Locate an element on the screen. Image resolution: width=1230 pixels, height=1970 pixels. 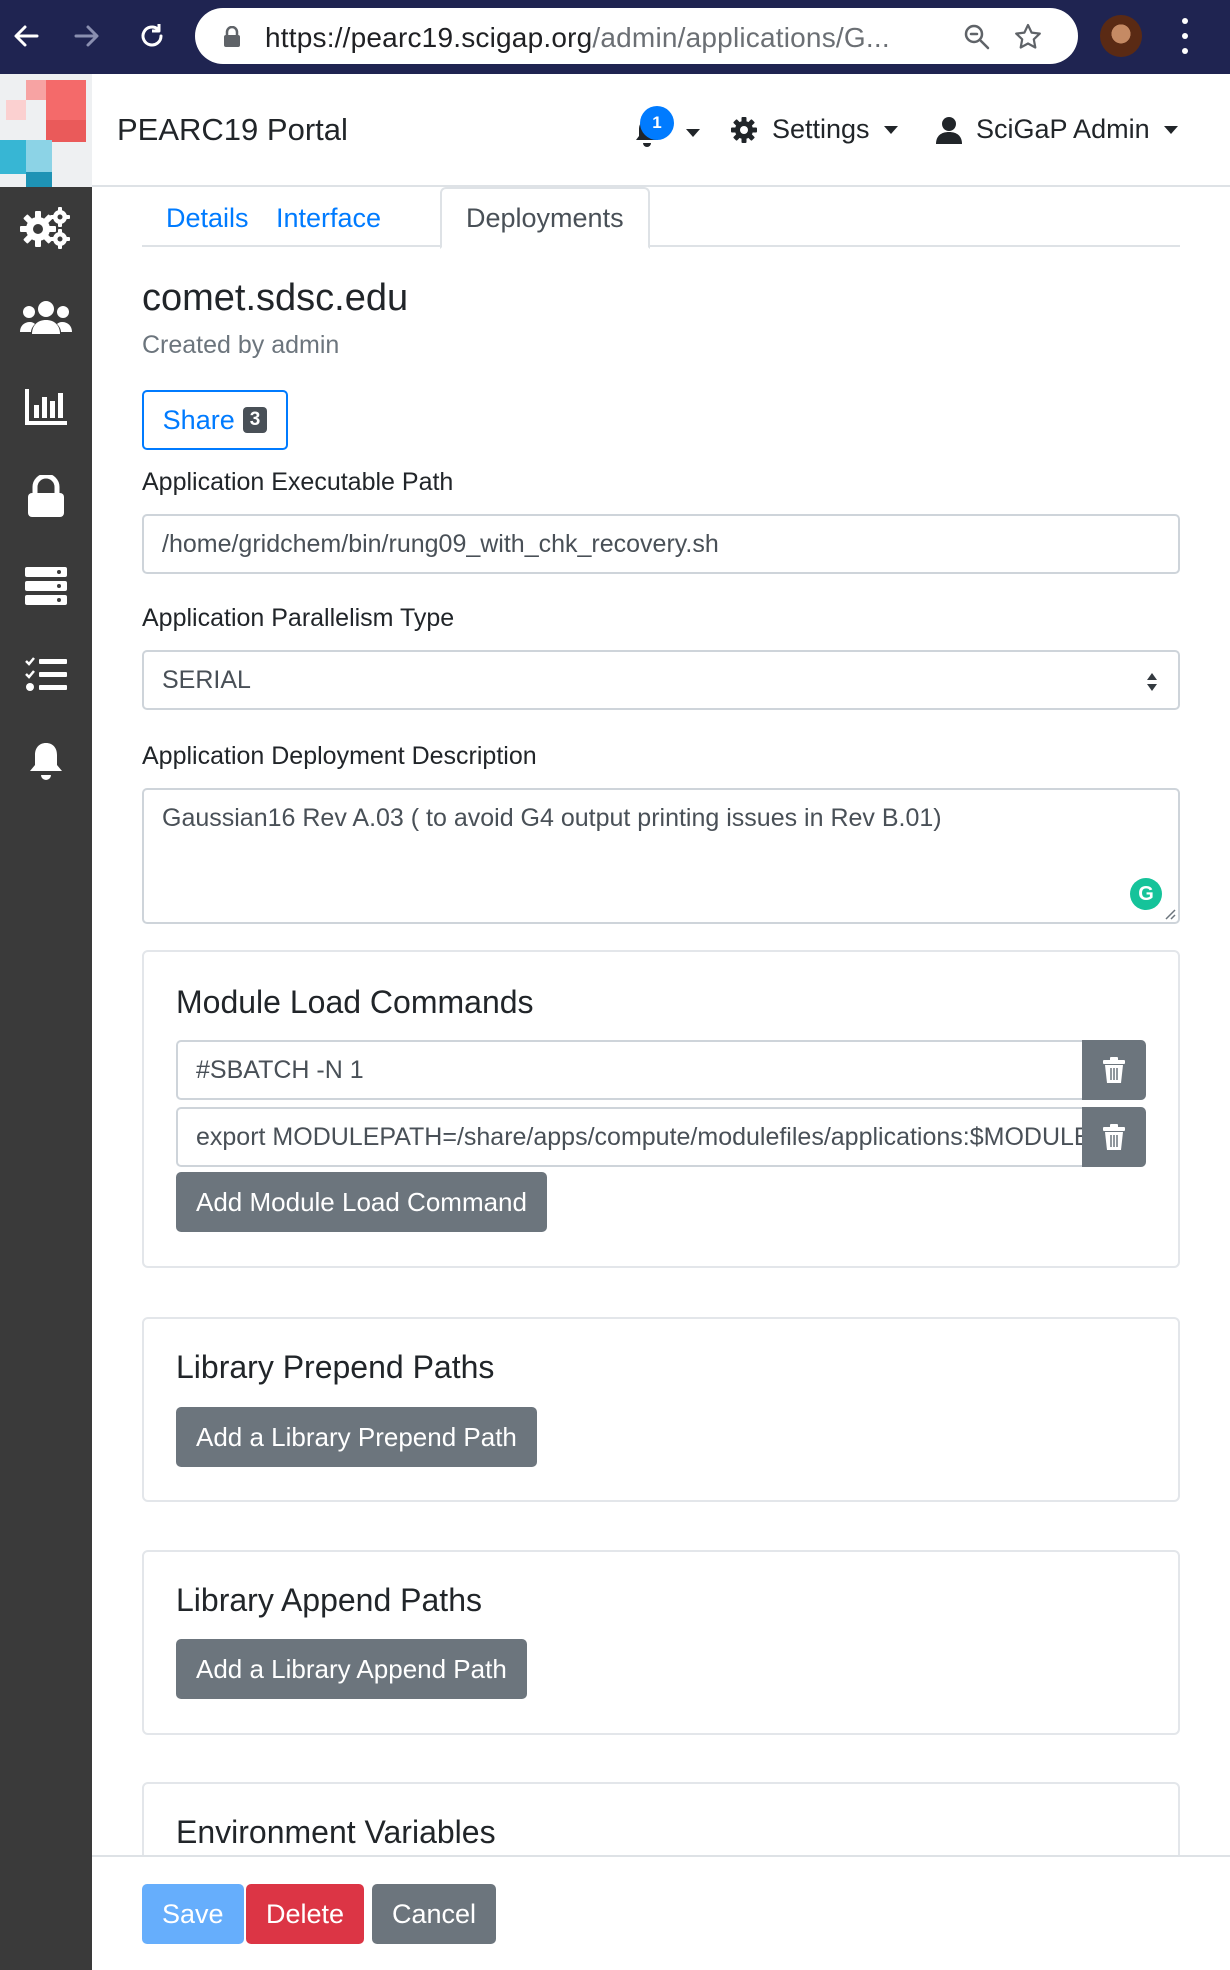
sidebar-item-credentials is located at coordinates (46, 496).